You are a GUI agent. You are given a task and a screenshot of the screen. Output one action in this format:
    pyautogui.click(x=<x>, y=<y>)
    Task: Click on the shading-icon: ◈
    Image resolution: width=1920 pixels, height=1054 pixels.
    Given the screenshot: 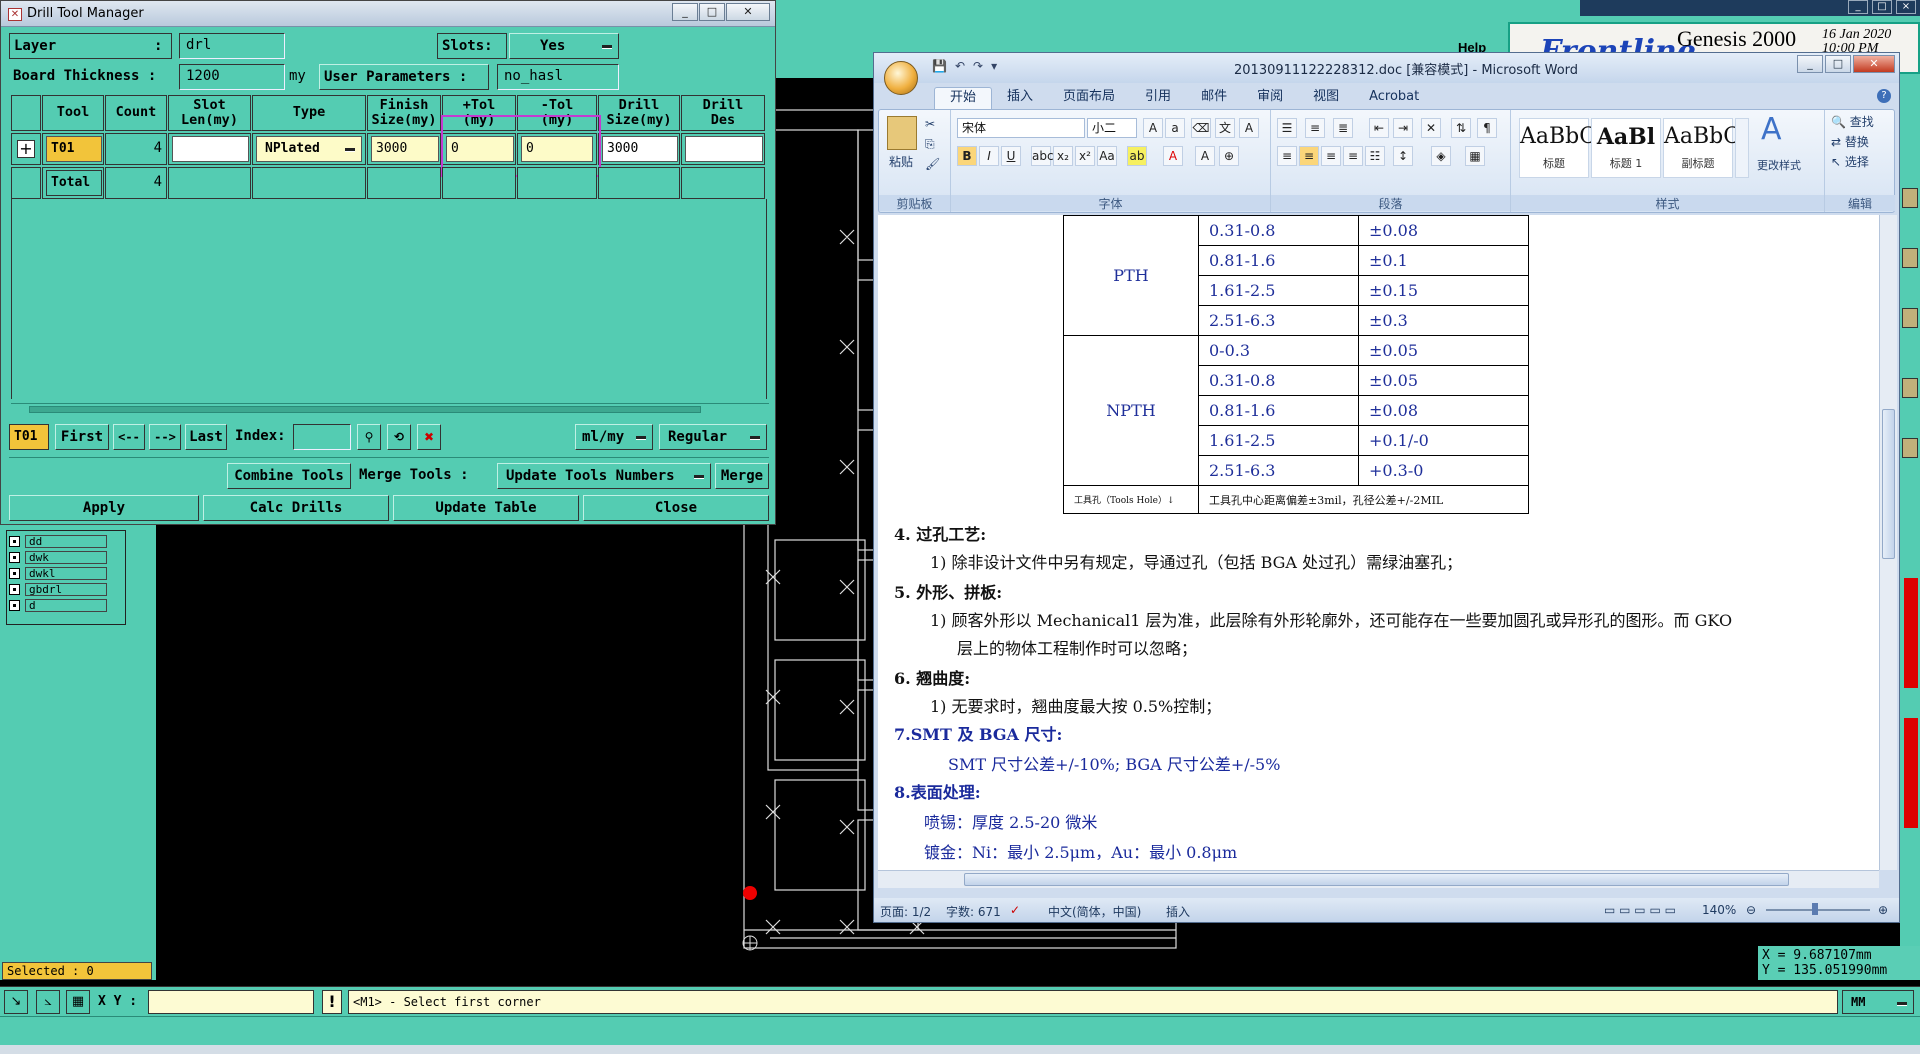 What is the action you would take?
    pyautogui.click(x=1441, y=156)
    